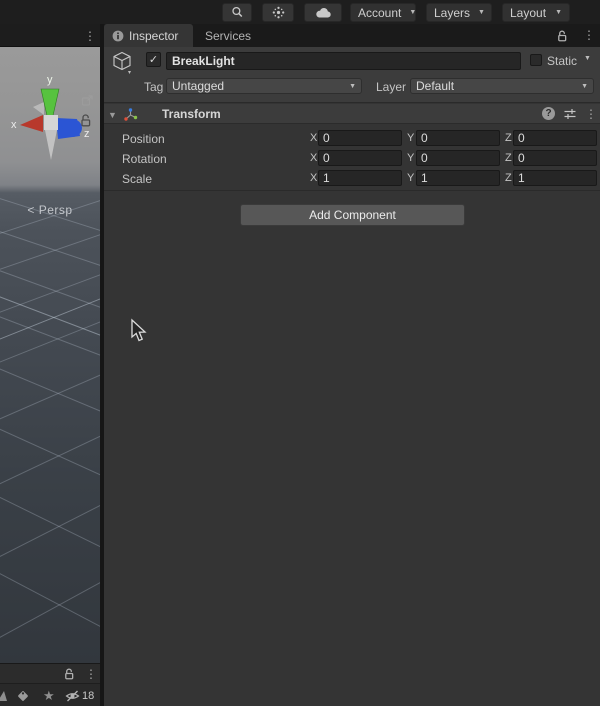 The width and height of the screenshot is (600, 706). Describe the element at coordinates (118, 36) in the screenshot. I see `info-icon` at that location.